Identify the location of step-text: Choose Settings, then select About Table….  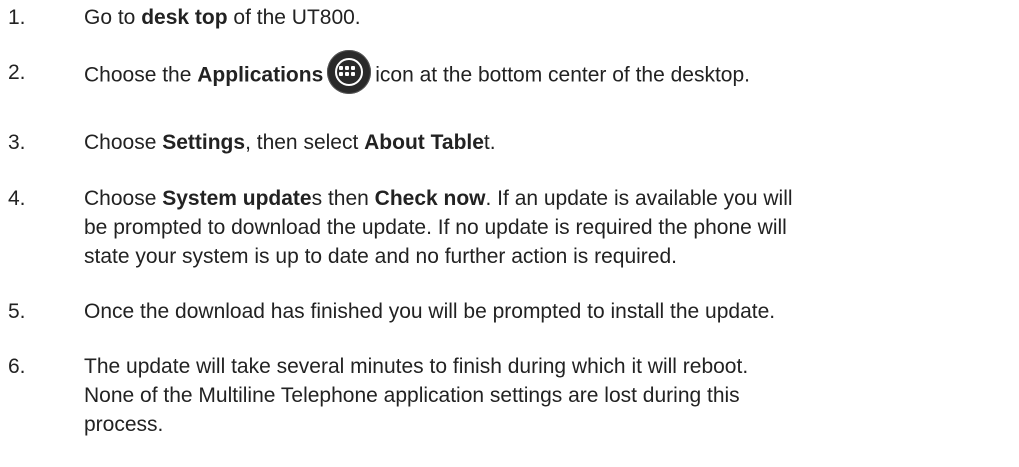
(549, 142).